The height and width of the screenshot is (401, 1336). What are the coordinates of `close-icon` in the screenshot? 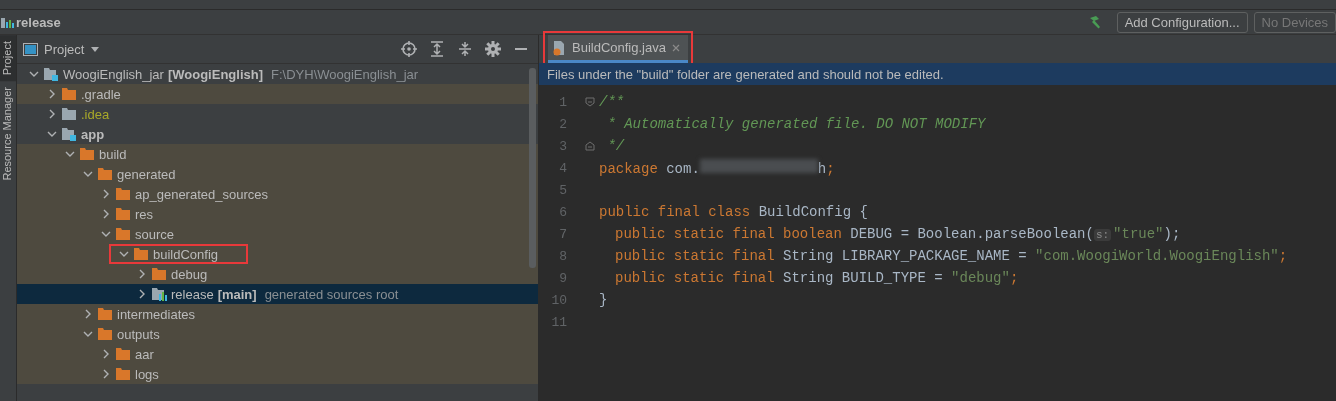 It's located at (675, 47).